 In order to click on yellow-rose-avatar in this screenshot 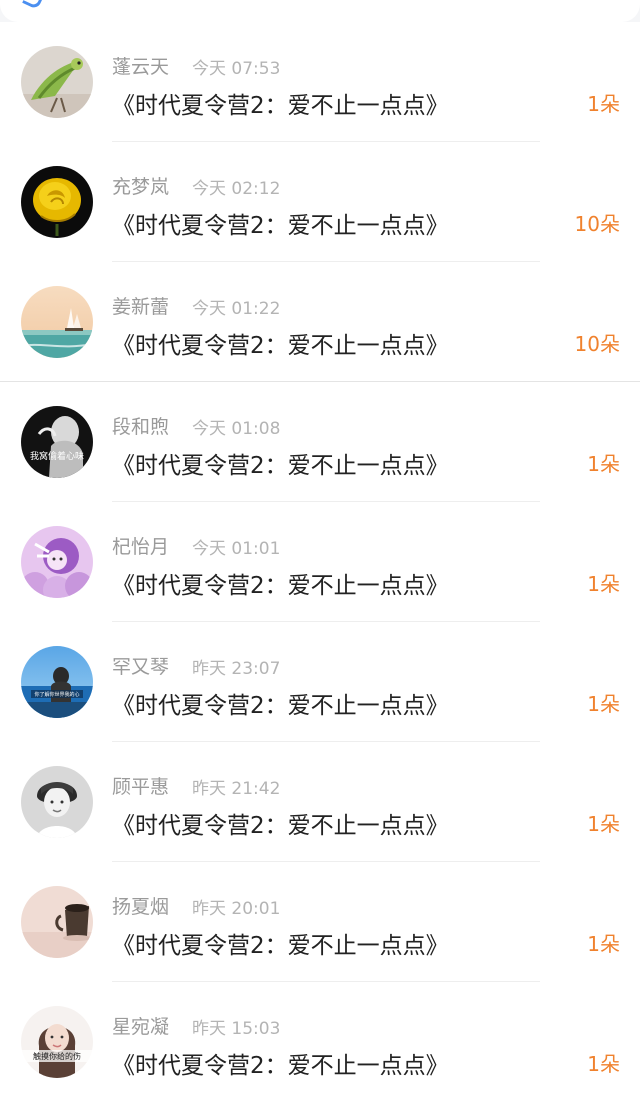, I will do `click(57, 202)`.